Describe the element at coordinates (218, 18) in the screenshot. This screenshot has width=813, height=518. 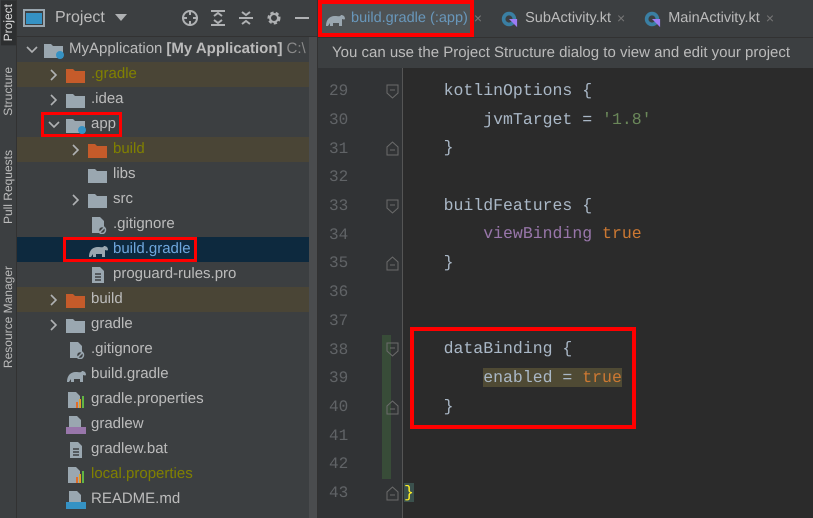
I see `expand-all-icon` at that location.